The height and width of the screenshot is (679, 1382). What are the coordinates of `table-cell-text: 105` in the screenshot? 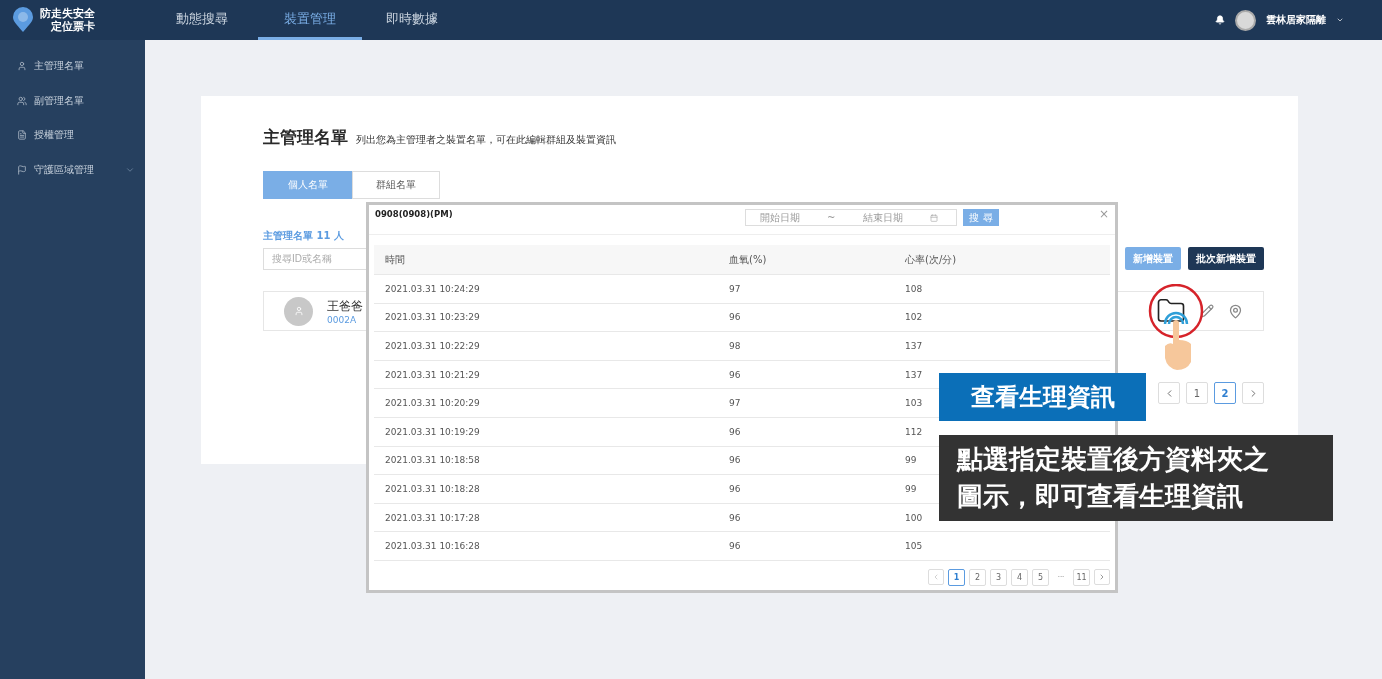 It's located at (914, 546).